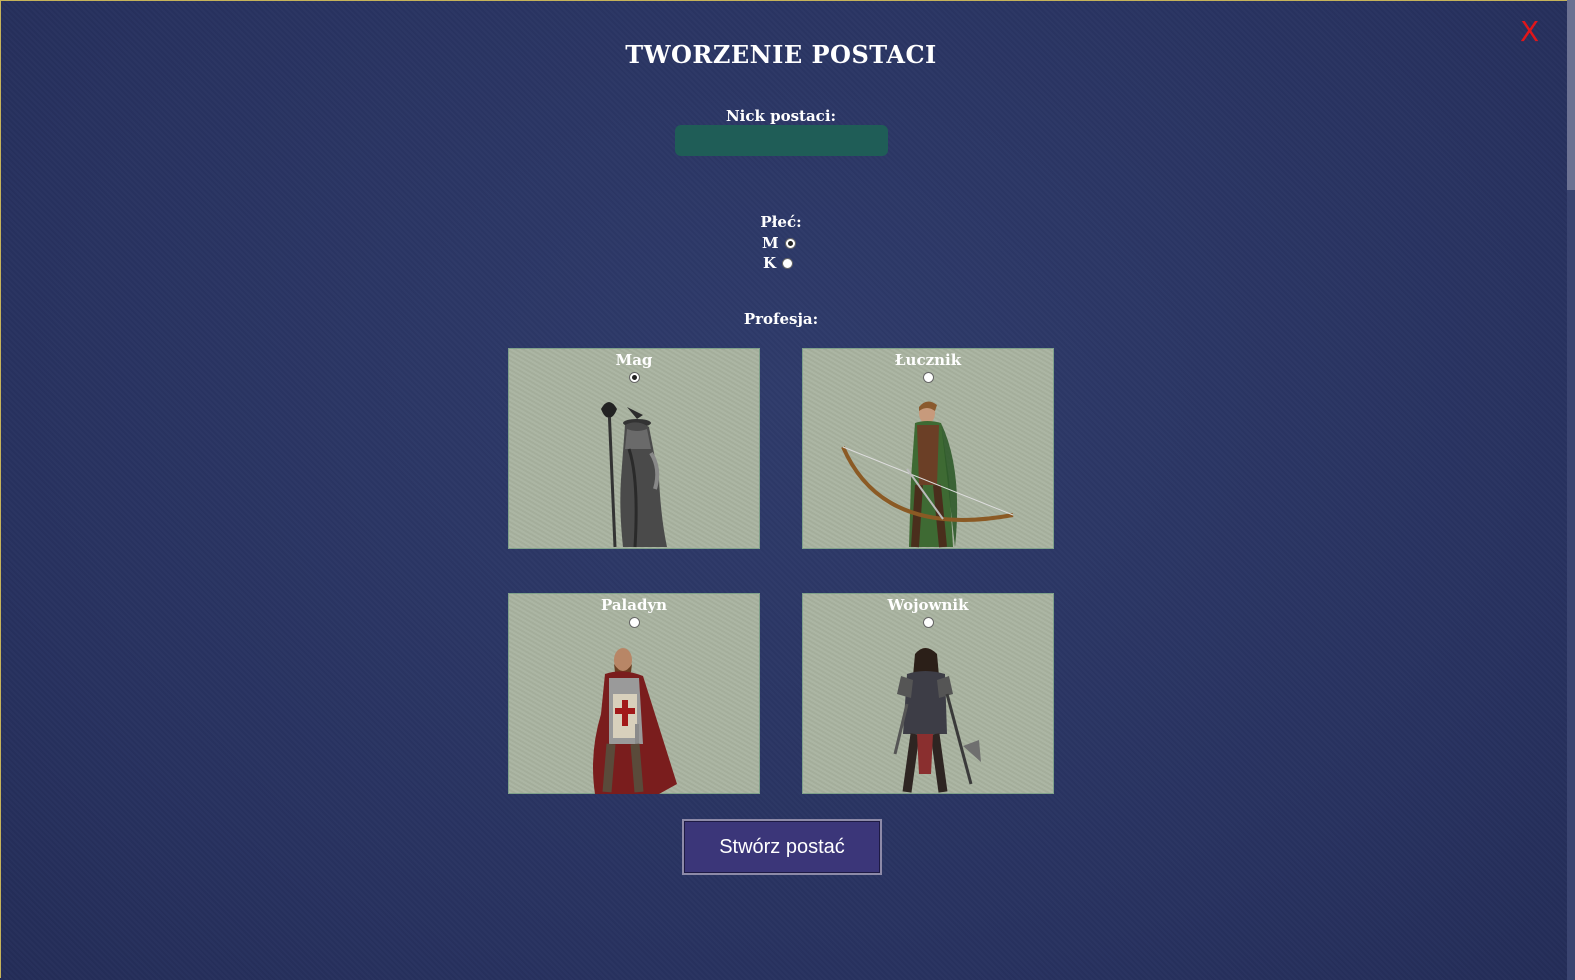  What do you see at coordinates (778, 263) in the screenshot?
I see `gender-option-k: K` at bounding box center [778, 263].